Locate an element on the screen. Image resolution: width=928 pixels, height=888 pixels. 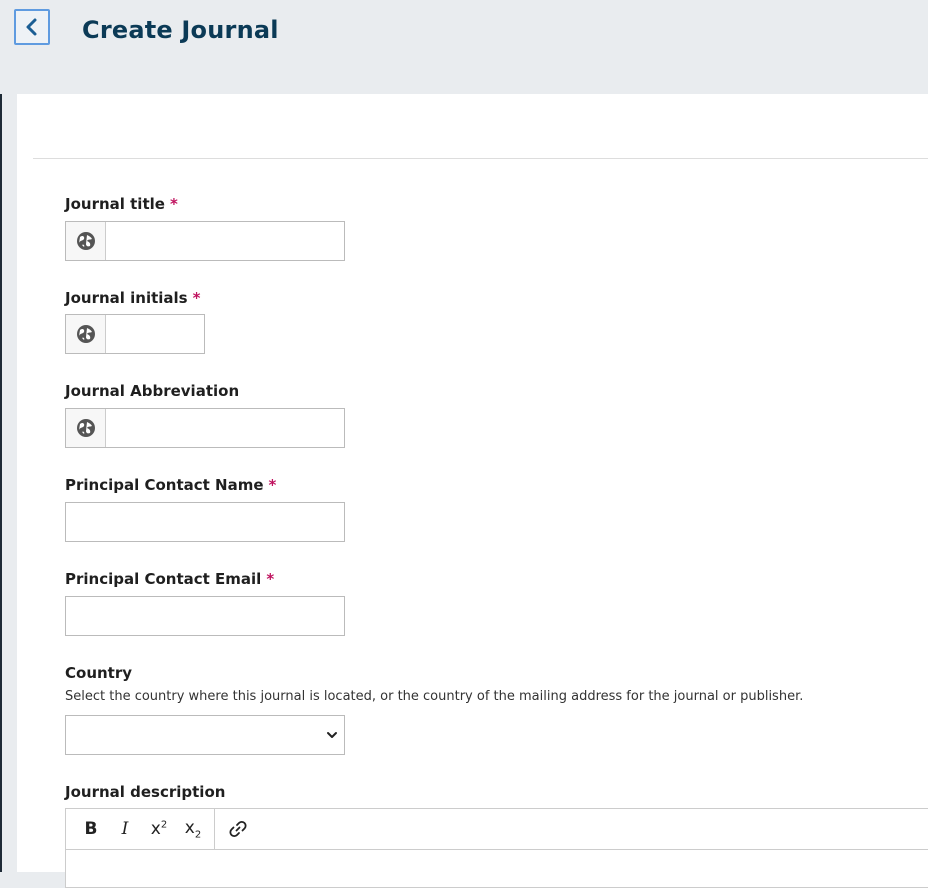
link-button is located at coordinates (238, 829).